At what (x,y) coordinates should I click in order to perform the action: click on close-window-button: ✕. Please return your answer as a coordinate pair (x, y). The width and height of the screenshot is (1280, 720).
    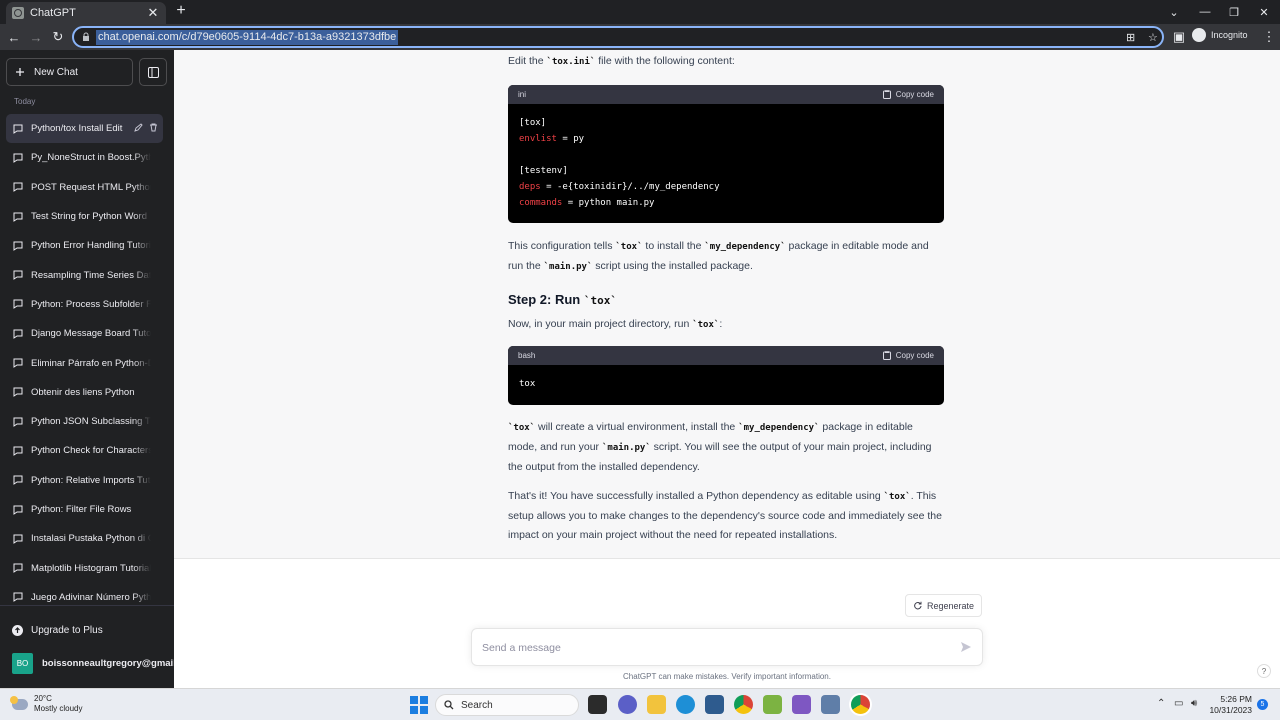
    Looking at the image, I should click on (1264, 12).